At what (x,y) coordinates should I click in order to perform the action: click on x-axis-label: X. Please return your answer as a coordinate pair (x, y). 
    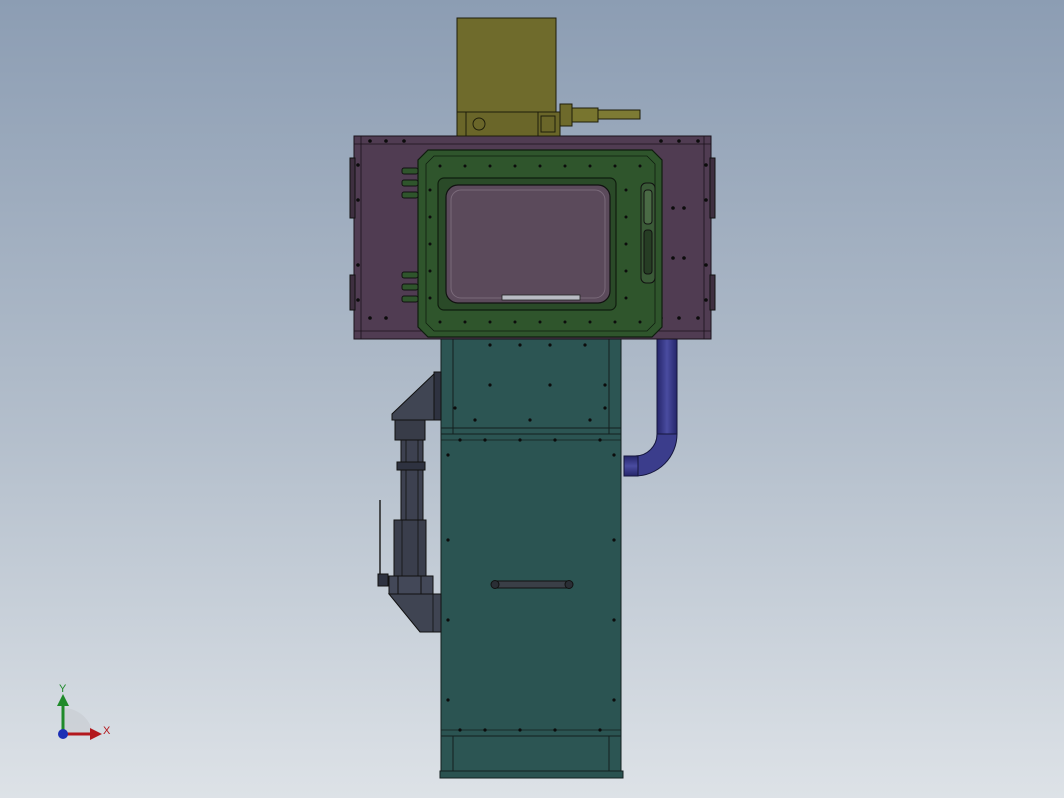
    Looking at the image, I should click on (107, 731).